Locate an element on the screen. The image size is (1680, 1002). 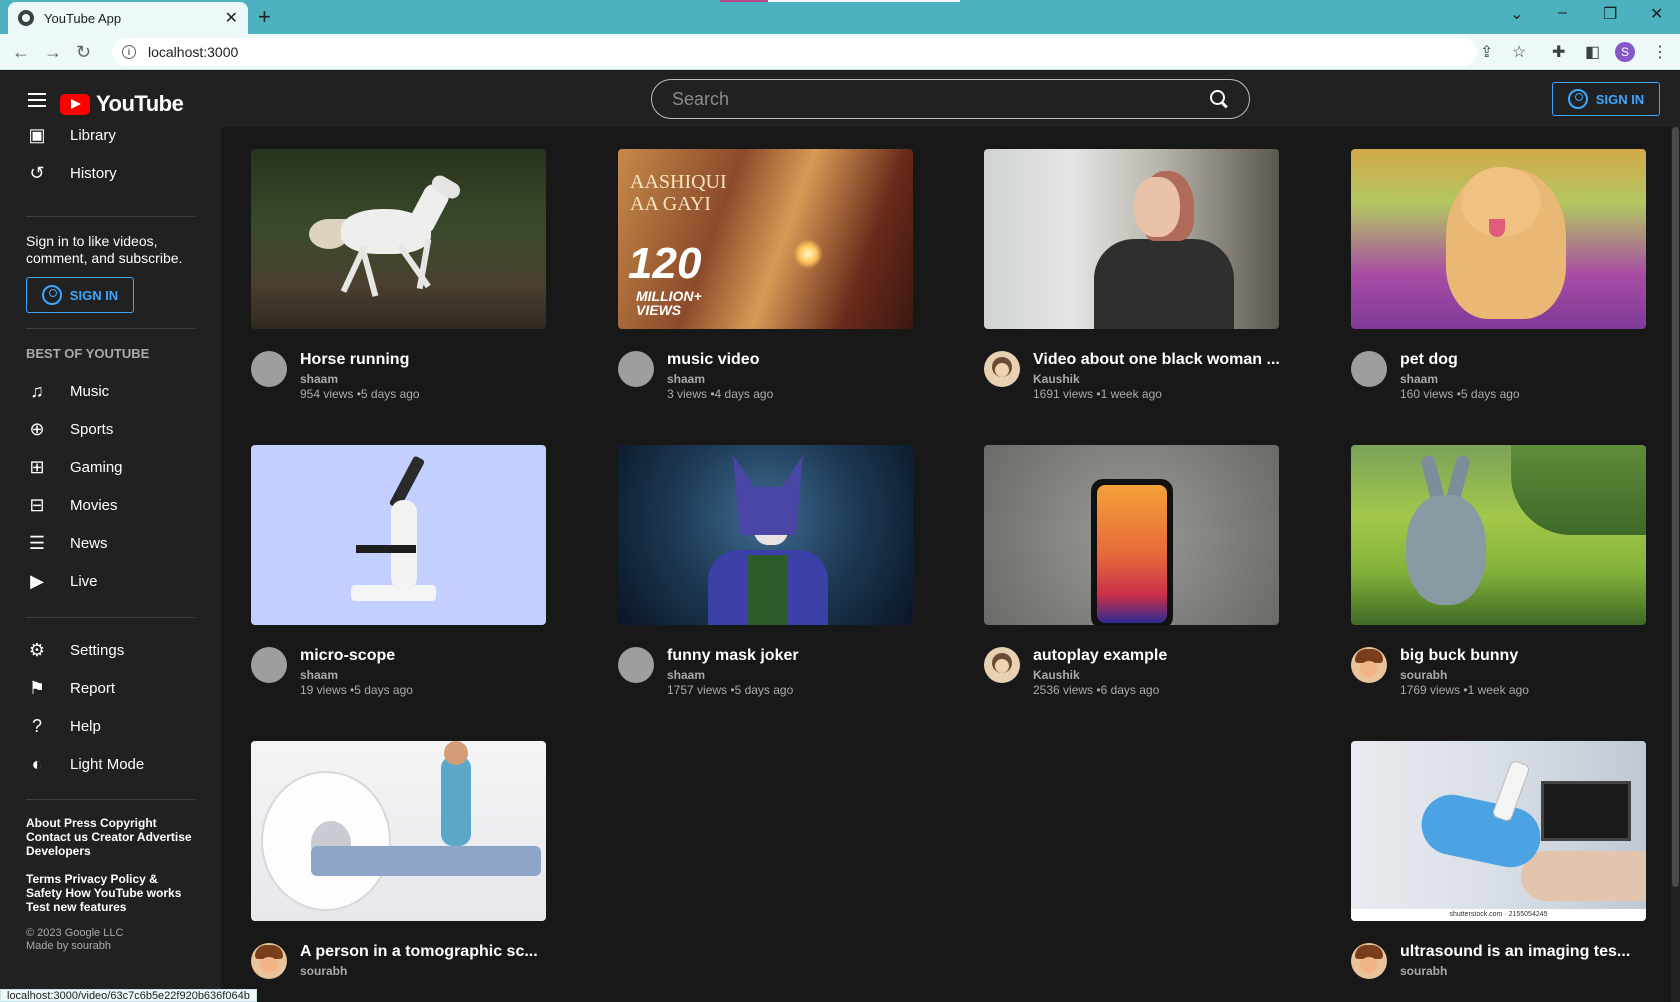
made-by: Made by sourabh is located at coordinates (68, 946).